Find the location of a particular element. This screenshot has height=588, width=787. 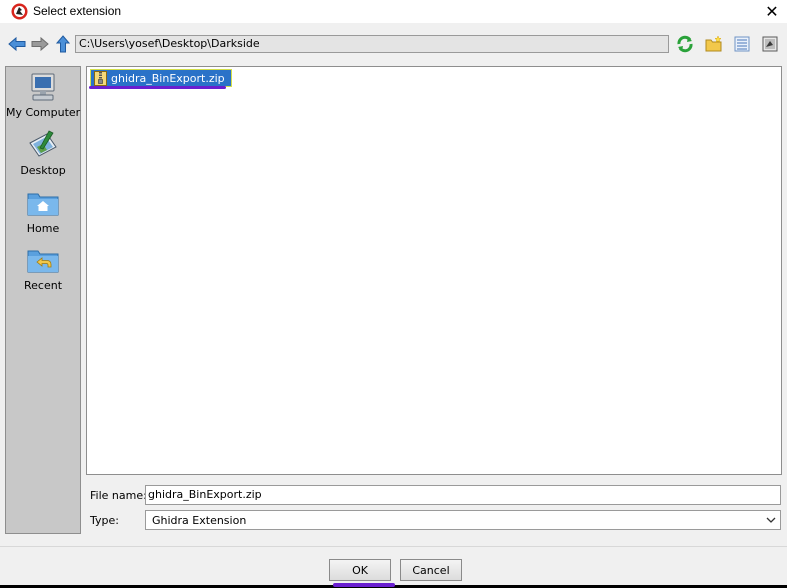

path-field: C:\Users\yosef\Desktop\Darkside is located at coordinates (372, 44).